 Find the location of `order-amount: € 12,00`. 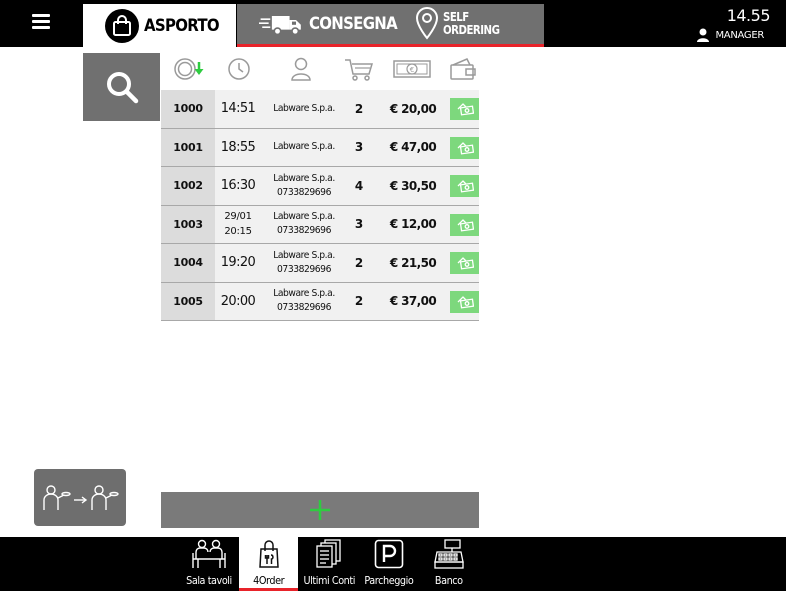

order-amount: € 12,00 is located at coordinates (413, 224).